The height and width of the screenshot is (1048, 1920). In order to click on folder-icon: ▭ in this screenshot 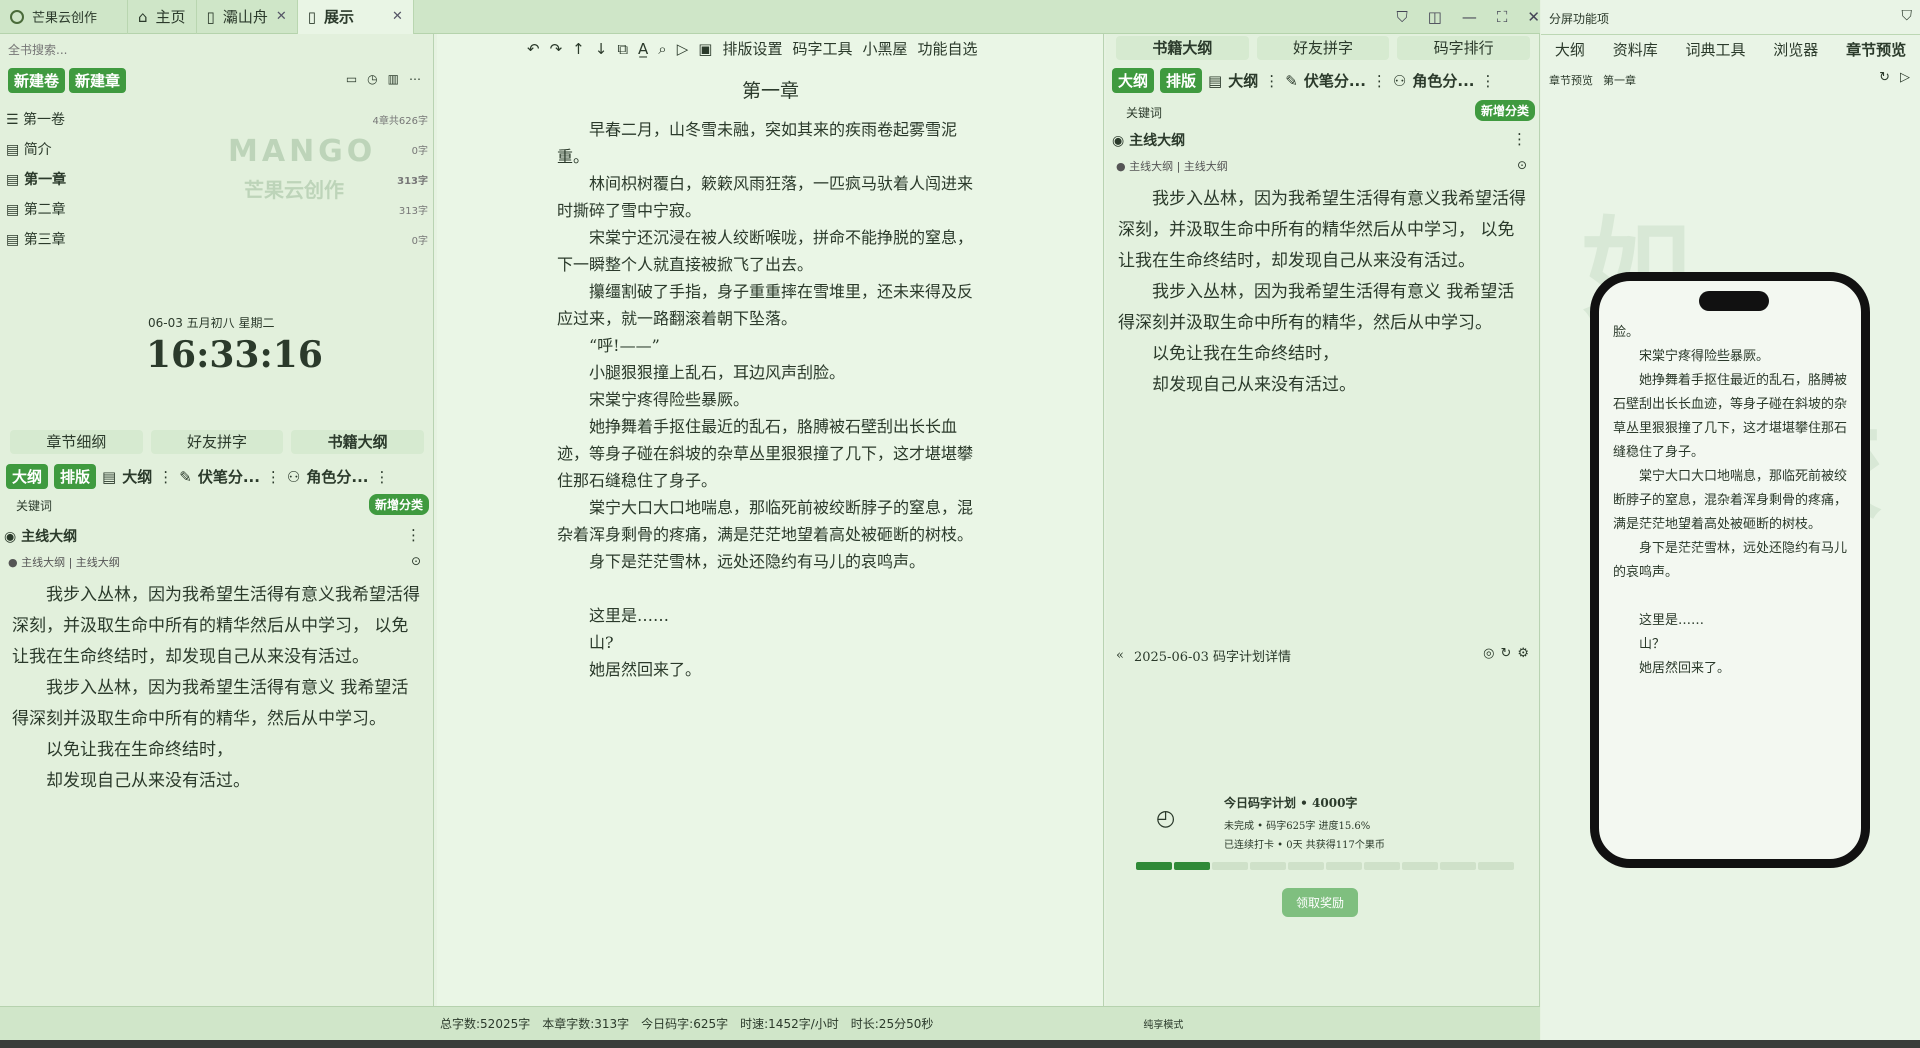, I will do `click(351, 79)`.